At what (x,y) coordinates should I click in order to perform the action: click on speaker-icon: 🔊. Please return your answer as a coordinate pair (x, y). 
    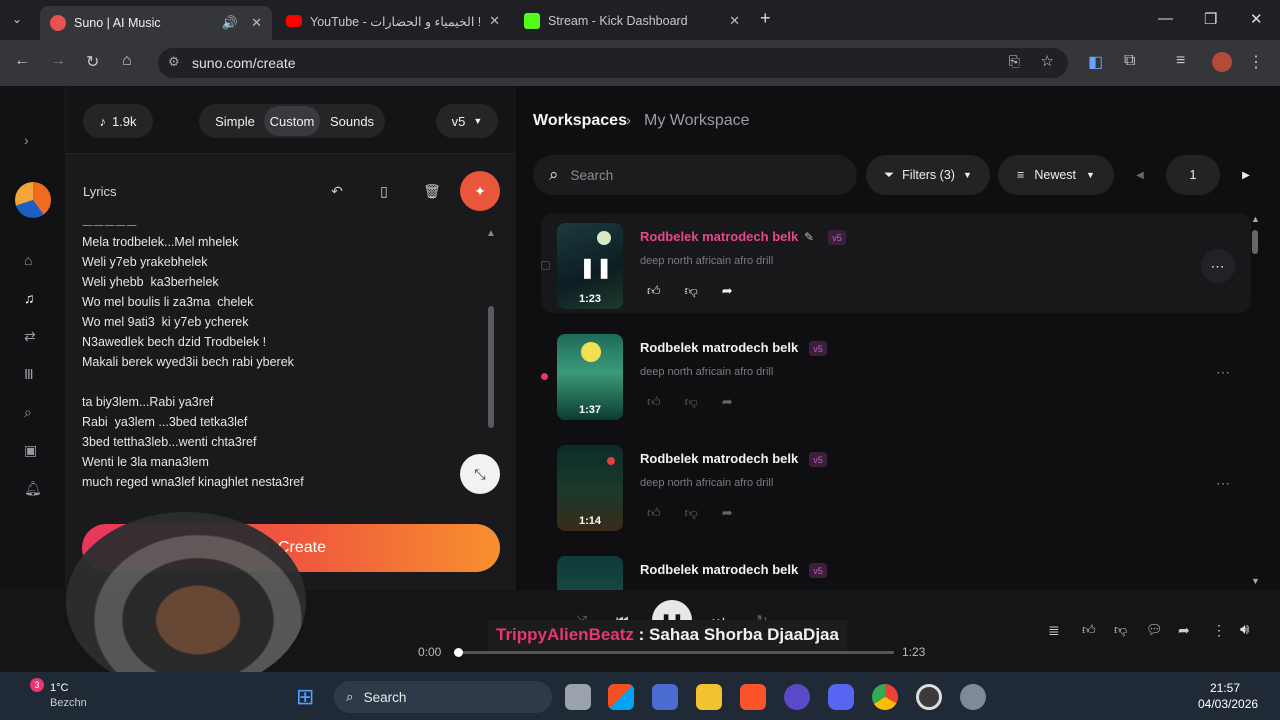
    Looking at the image, I should click on (230, 23).